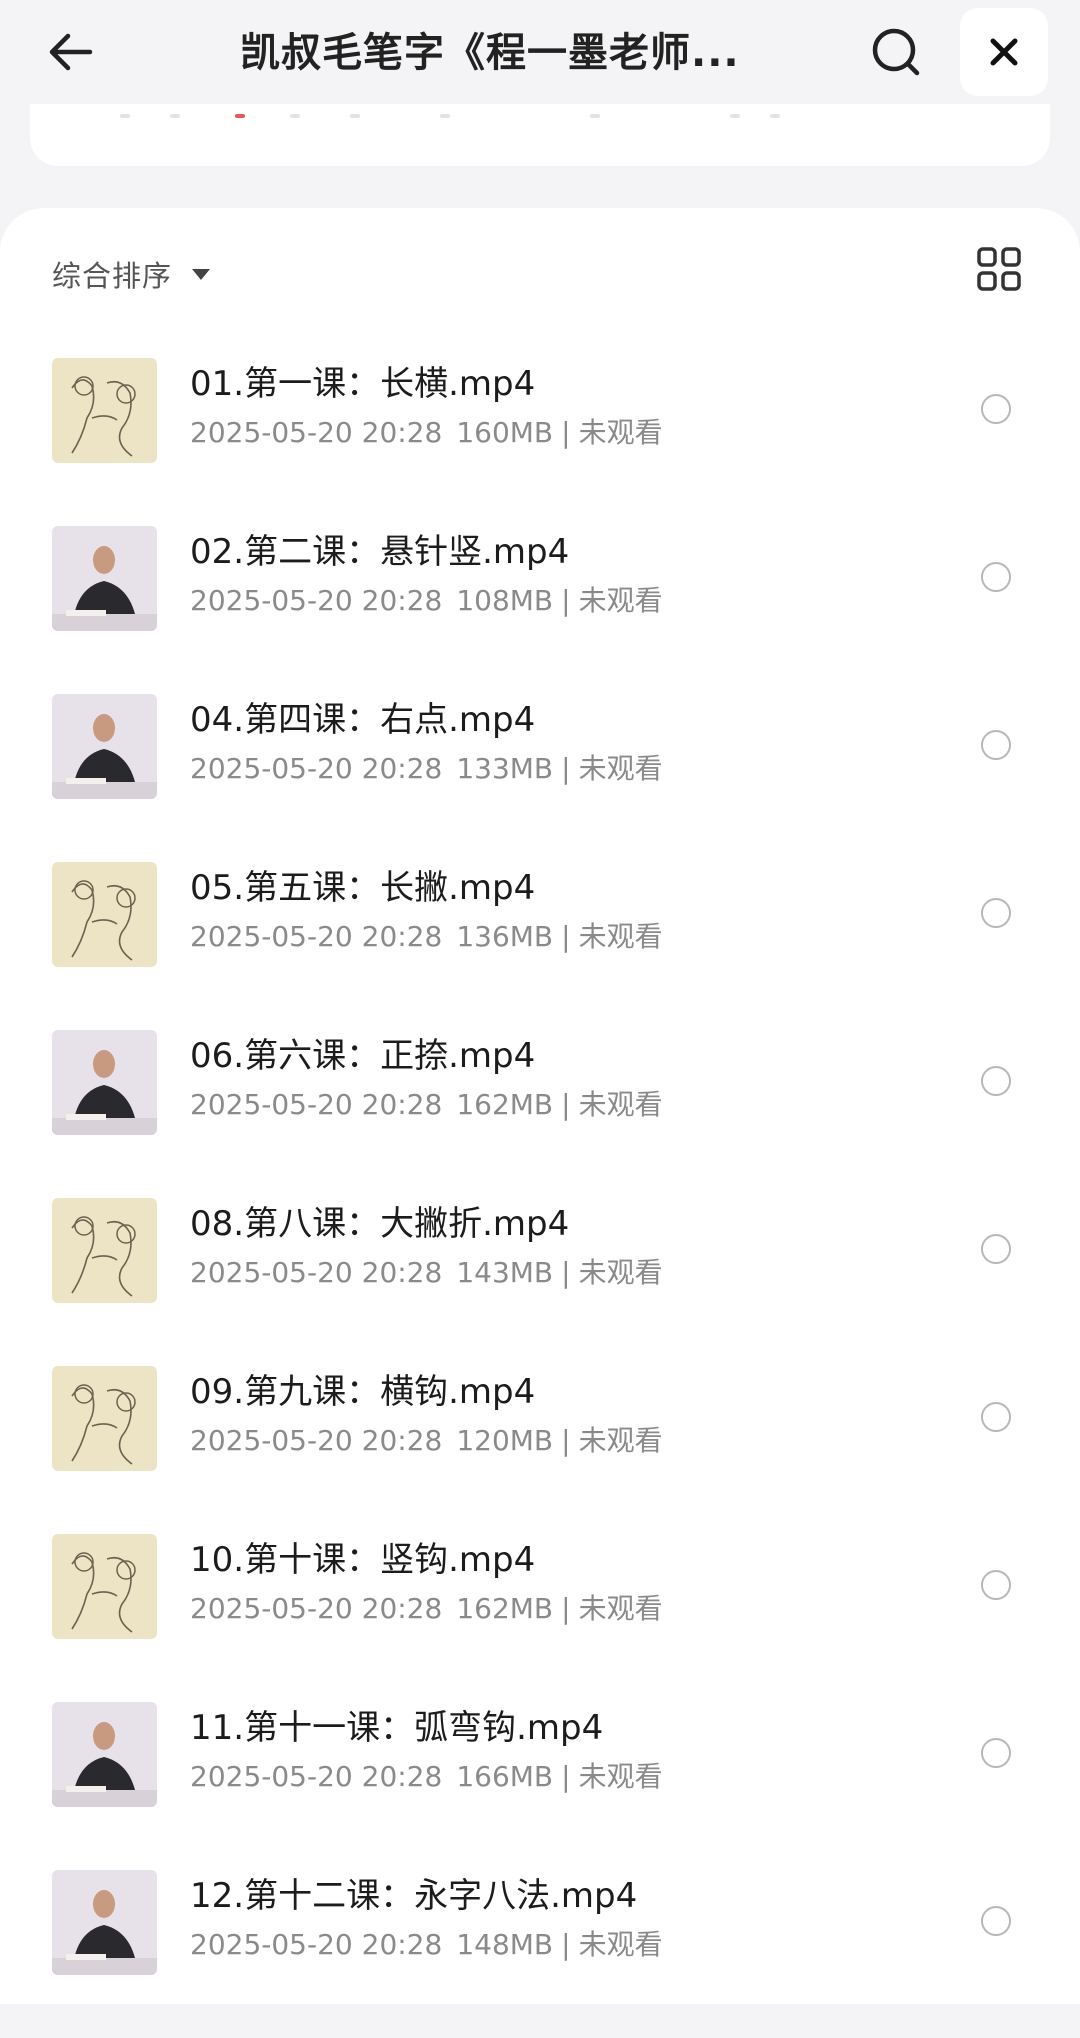 This screenshot has width=1080, height=2038. I want to click on file-name: 08.第八课：大撇折.mp4, so click(380, 1224).